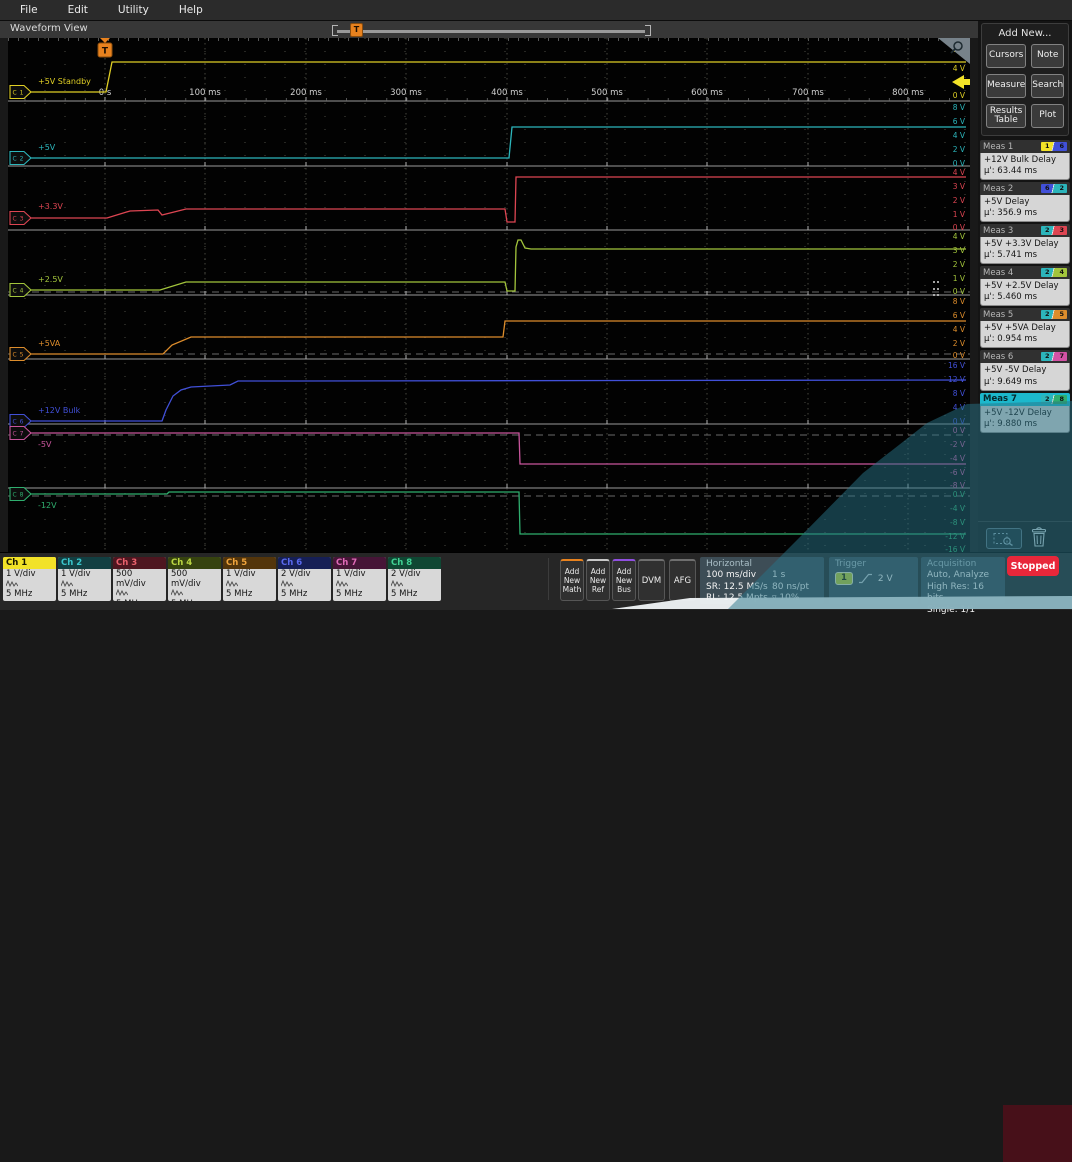 Image resolution: width=1072 pixels, height=1162 pixels. I want to click on trash-button, so click(1039, 539).